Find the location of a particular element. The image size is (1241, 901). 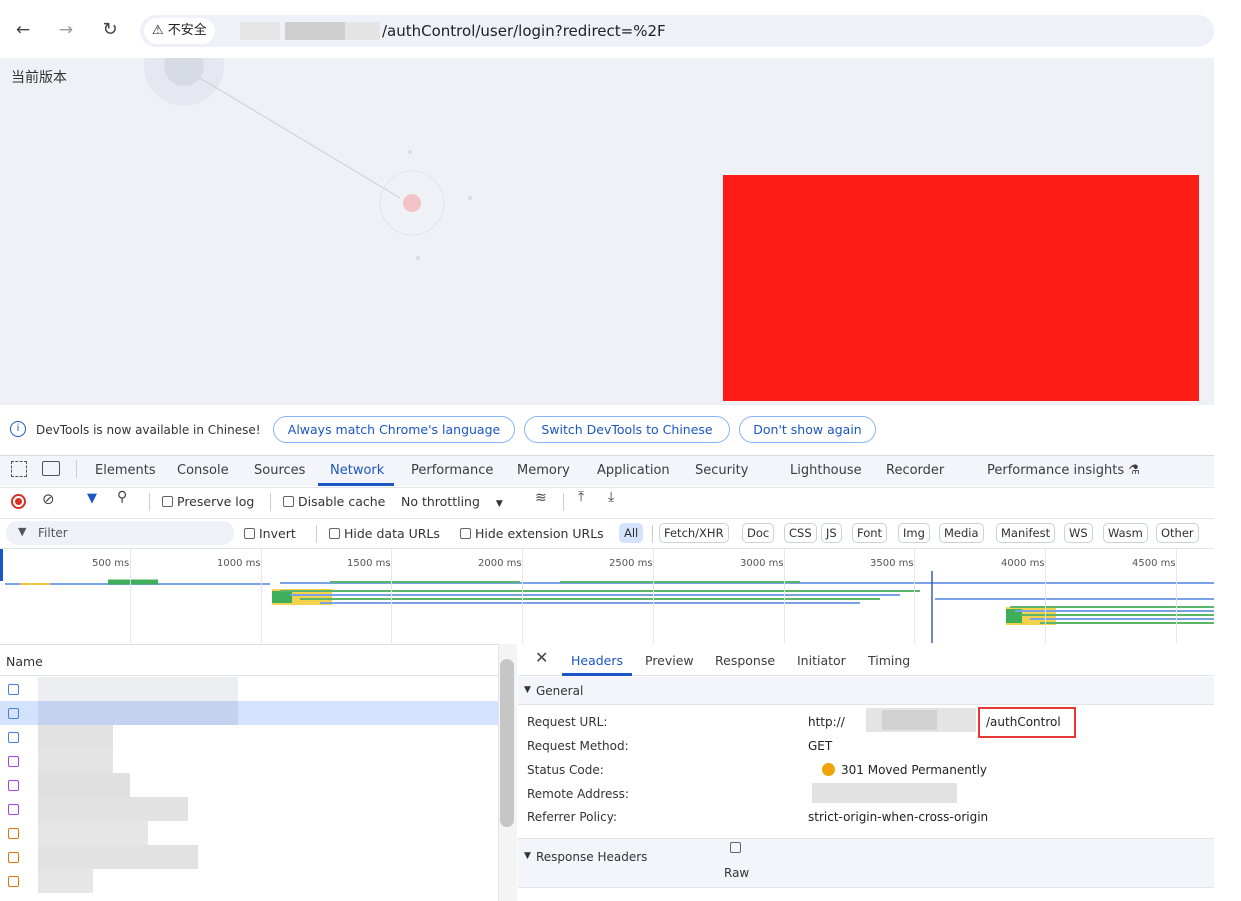

stylesheet-icon is located at coordinates (13, 833).